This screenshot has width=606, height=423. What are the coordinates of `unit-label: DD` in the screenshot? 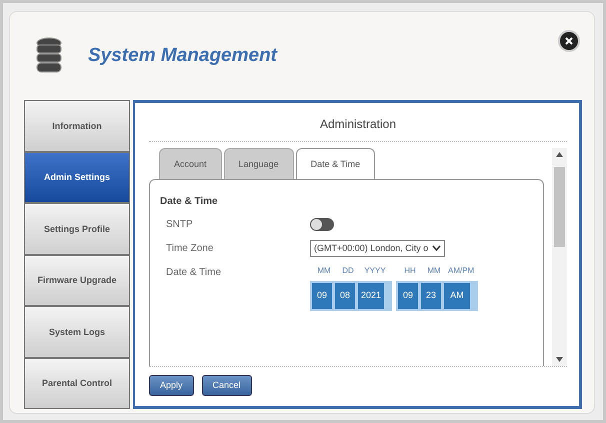 It's located at (348, 271).